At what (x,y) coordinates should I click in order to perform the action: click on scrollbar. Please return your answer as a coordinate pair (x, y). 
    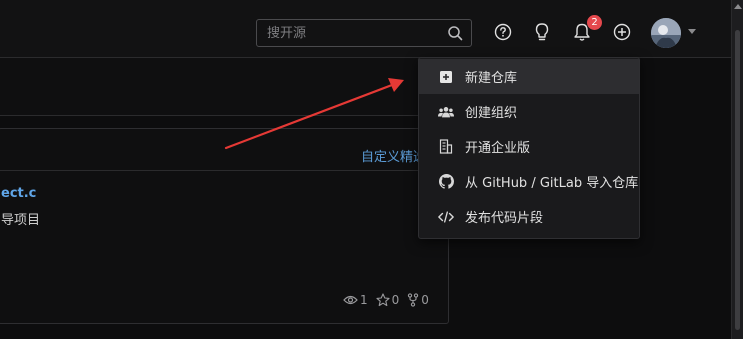
    Looking at the image, I should click on (737, 169).